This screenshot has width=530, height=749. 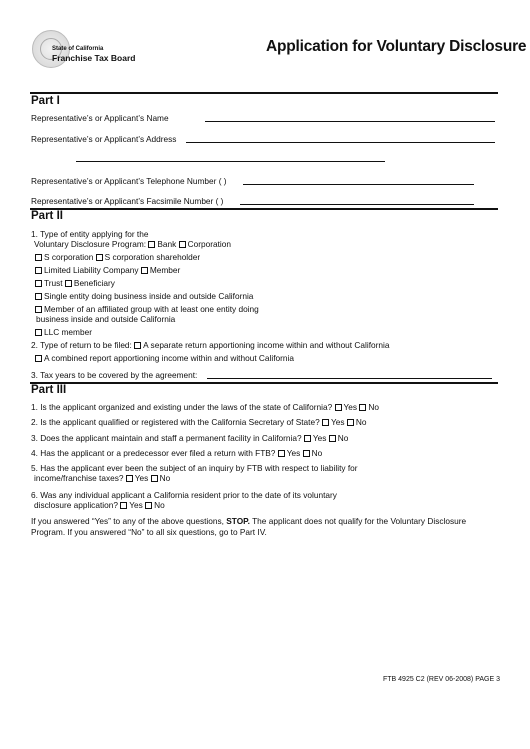 I want to click on form-footer: FTB 4925 C2 (REV 06-2008) PAGE 3, so click(x=441, y=679).